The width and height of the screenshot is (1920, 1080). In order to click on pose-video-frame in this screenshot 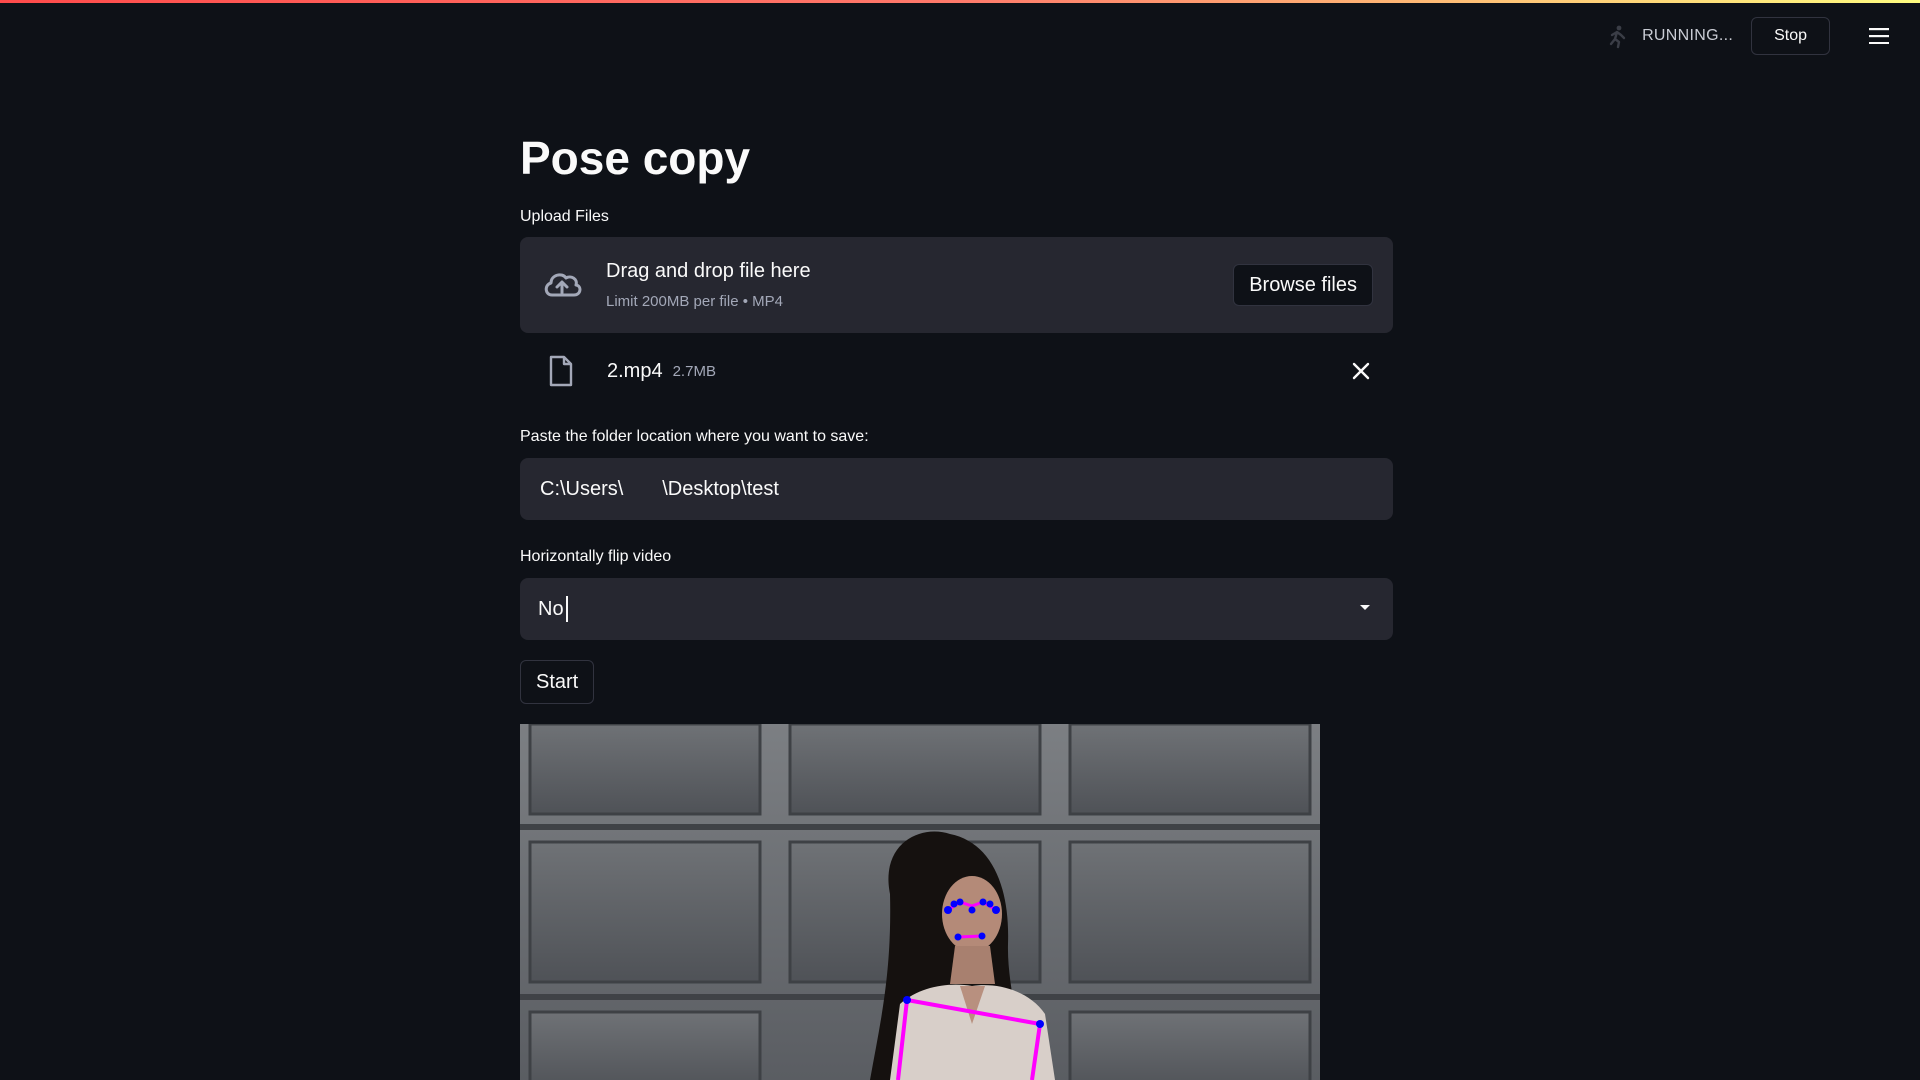, I will do `click(920, 902)`.